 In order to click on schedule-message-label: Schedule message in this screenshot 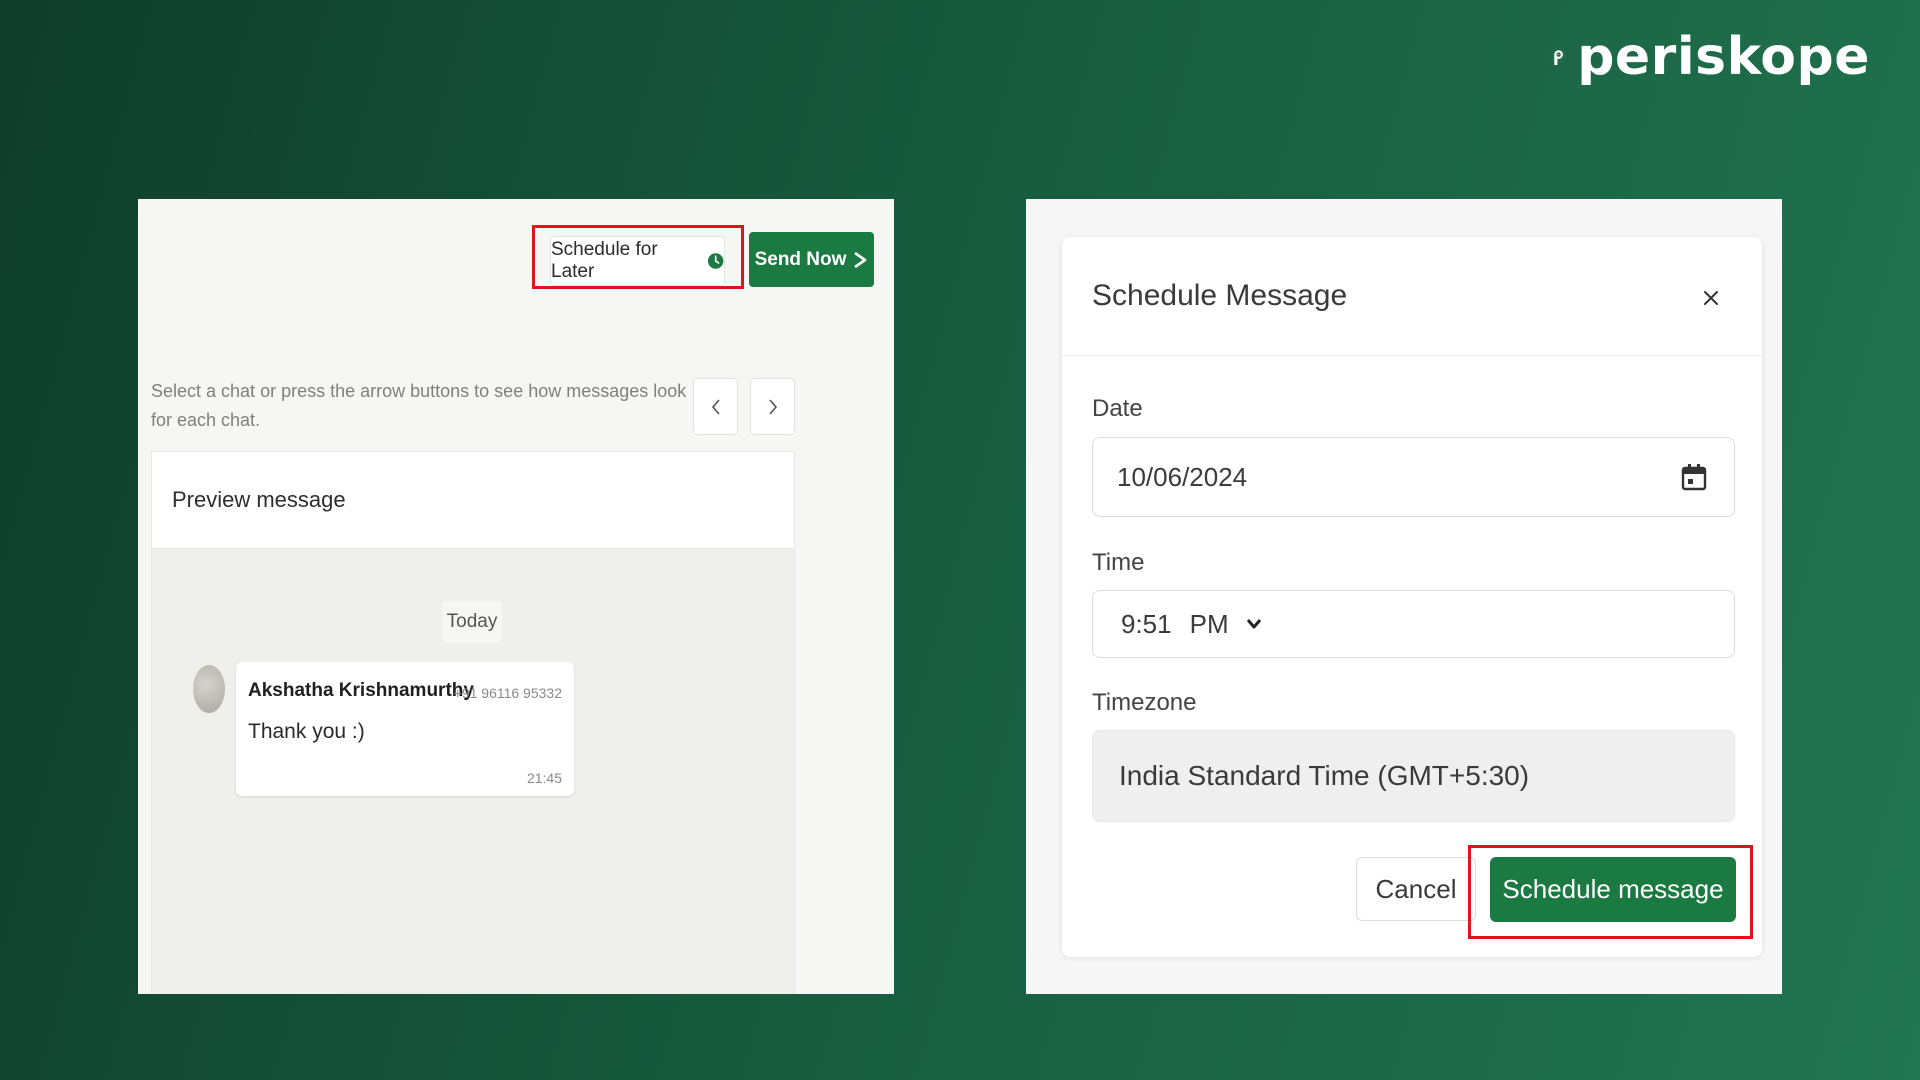, I will do `click(1613, 889)`.